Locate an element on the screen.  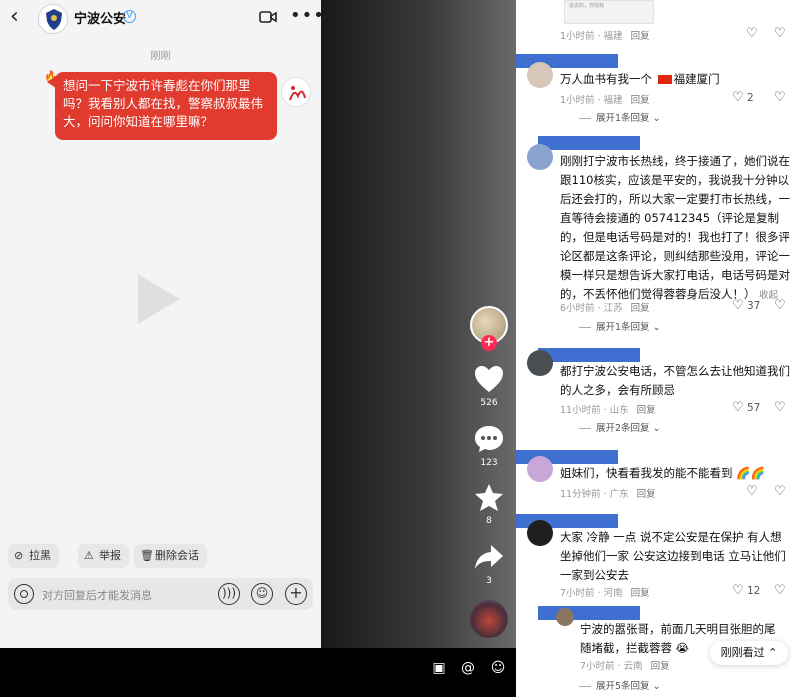
comment-image: 进去的，你找我 is located at coordinates (609, 12).